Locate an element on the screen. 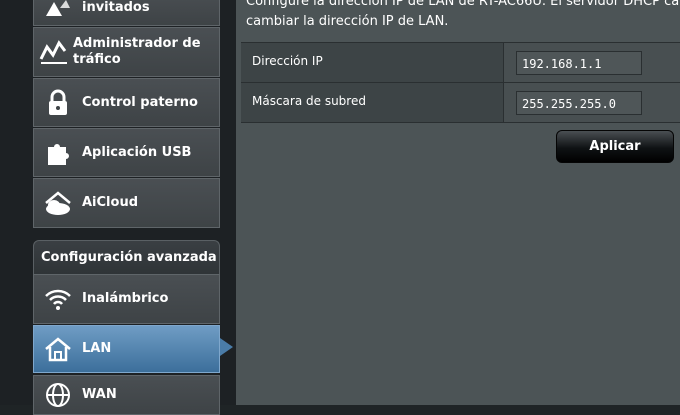  description-line-2: cambiar la dirección IP de LAN. is located at coordinates (347, 21).